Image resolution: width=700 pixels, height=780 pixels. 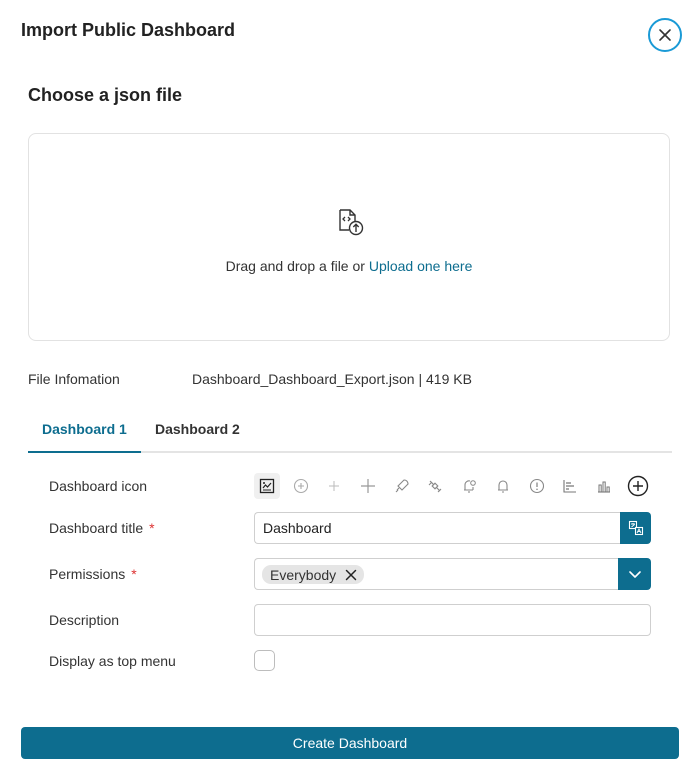 What do you see at coordinates (197, 429) in the screenshot?
I see `tab-dashboard-2: Dashboard 2` at bounding box center [197, 429].